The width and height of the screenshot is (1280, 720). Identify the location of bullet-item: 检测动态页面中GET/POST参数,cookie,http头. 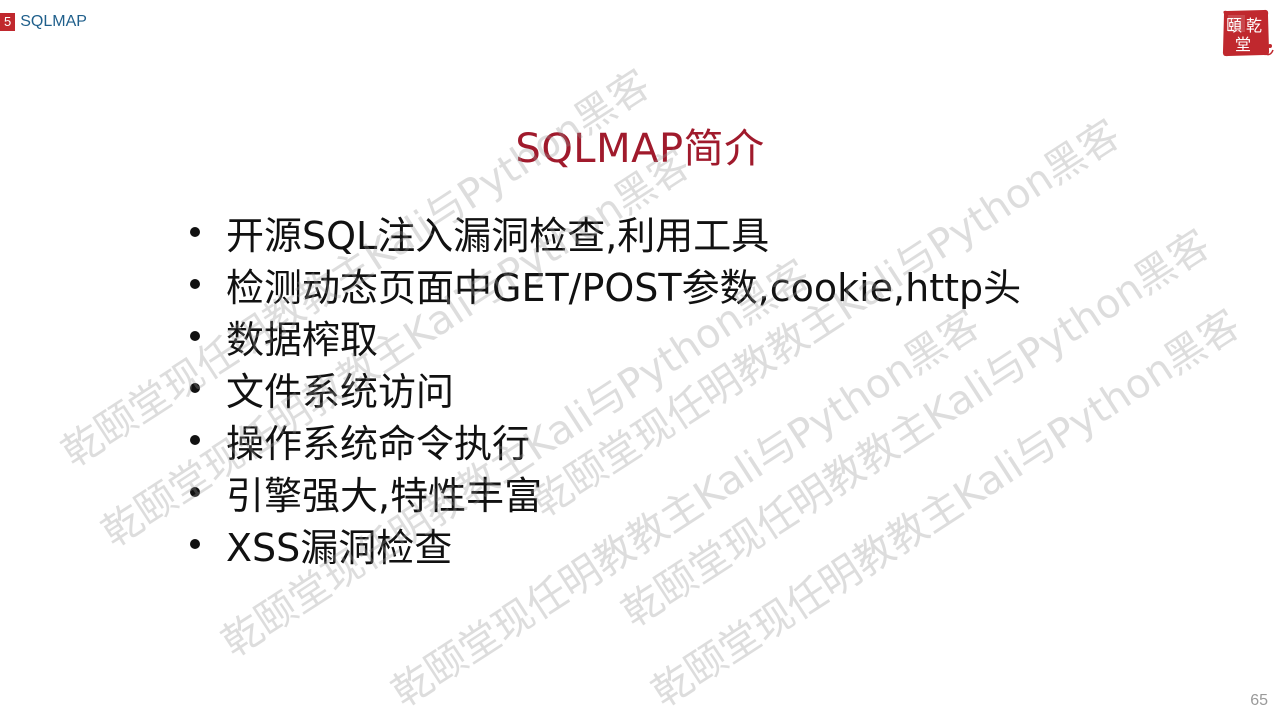
(602, 284).